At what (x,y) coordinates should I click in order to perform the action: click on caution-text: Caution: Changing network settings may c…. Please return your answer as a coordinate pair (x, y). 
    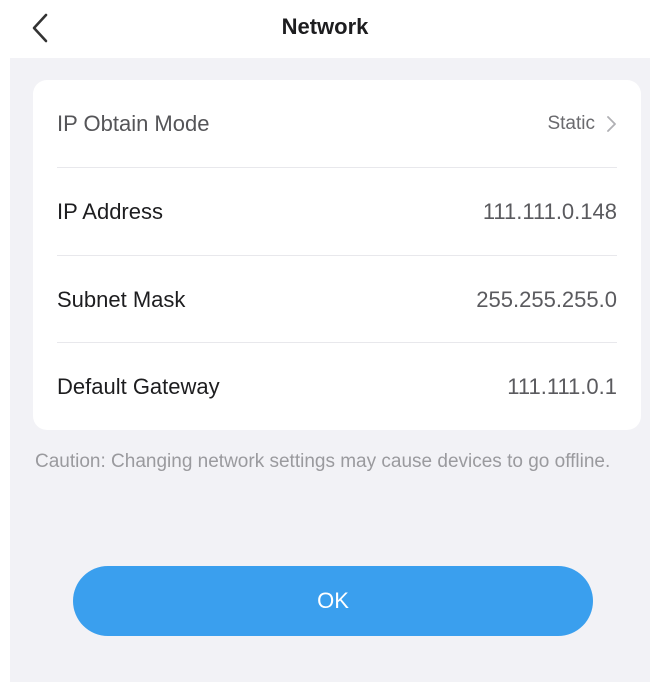
    Looking at the image, I should click on (323, 461).